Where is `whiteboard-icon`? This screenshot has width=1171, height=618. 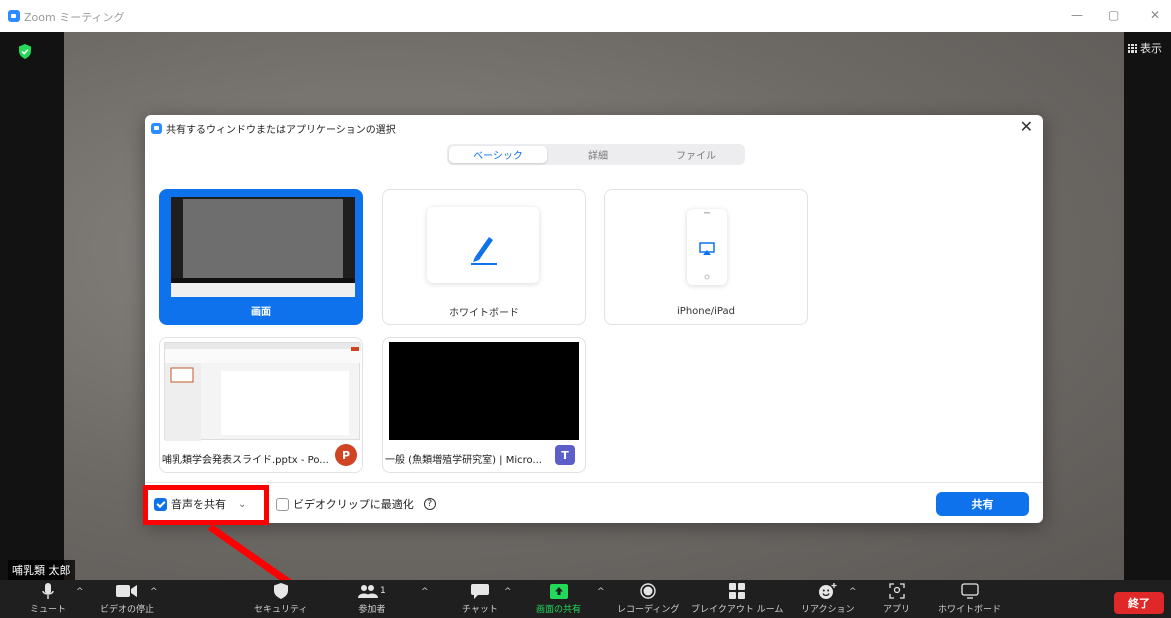
whiteboard-icon is located at coordinates (969, 591).